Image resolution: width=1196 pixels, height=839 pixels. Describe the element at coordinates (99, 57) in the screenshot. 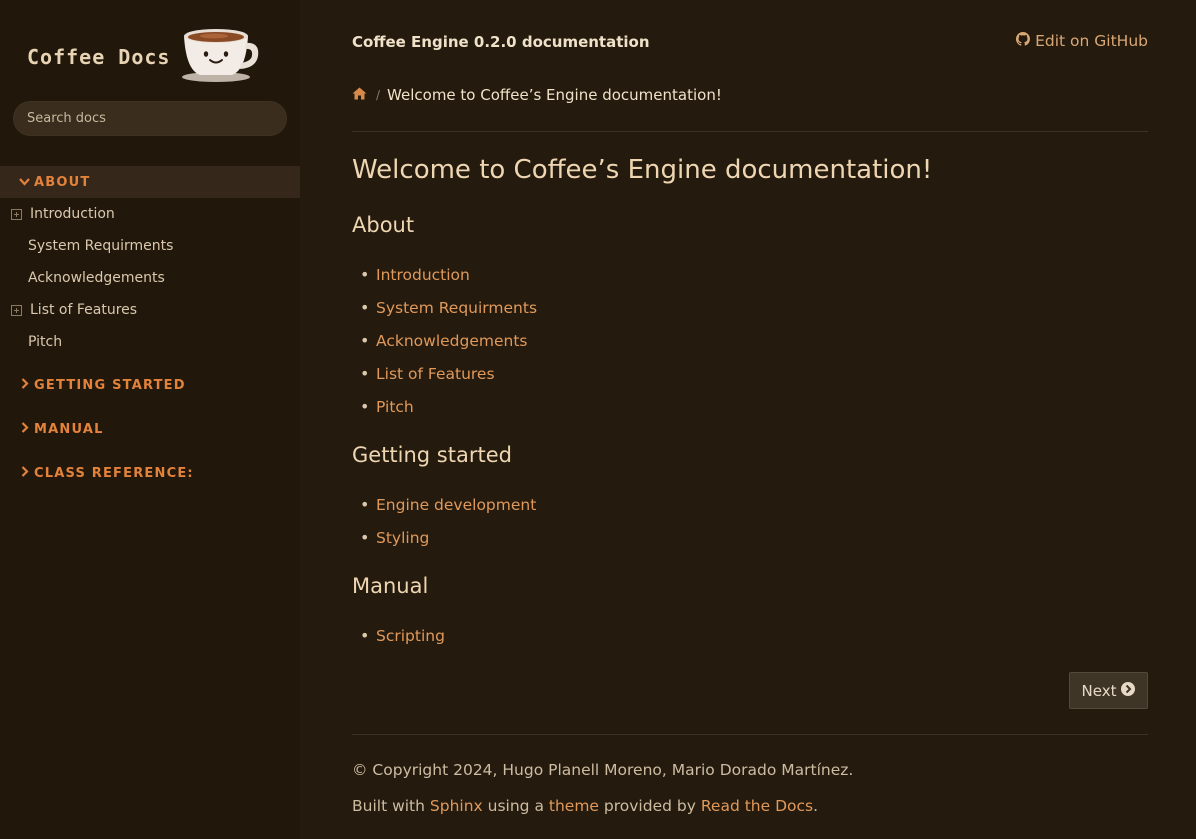

I see `logo-text: Coffee Docs` at that location.